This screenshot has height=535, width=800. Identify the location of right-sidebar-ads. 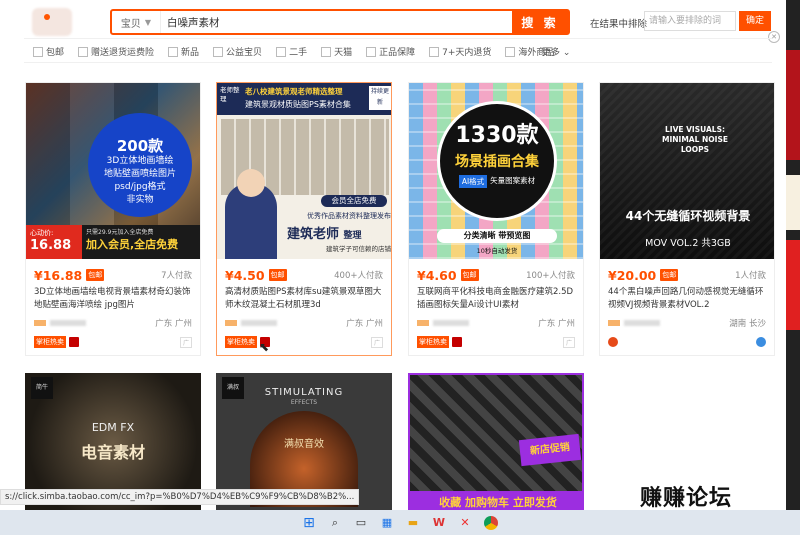
(793, 255).